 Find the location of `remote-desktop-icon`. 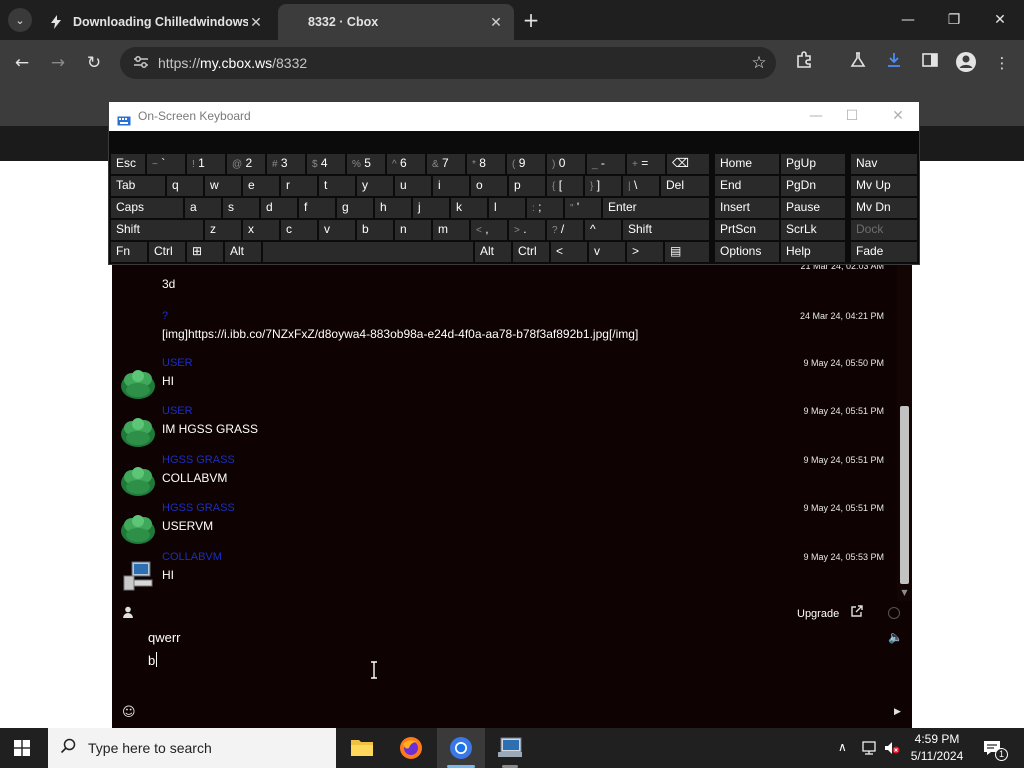

remote-desktop-icon is located at coordinates (510, 748).